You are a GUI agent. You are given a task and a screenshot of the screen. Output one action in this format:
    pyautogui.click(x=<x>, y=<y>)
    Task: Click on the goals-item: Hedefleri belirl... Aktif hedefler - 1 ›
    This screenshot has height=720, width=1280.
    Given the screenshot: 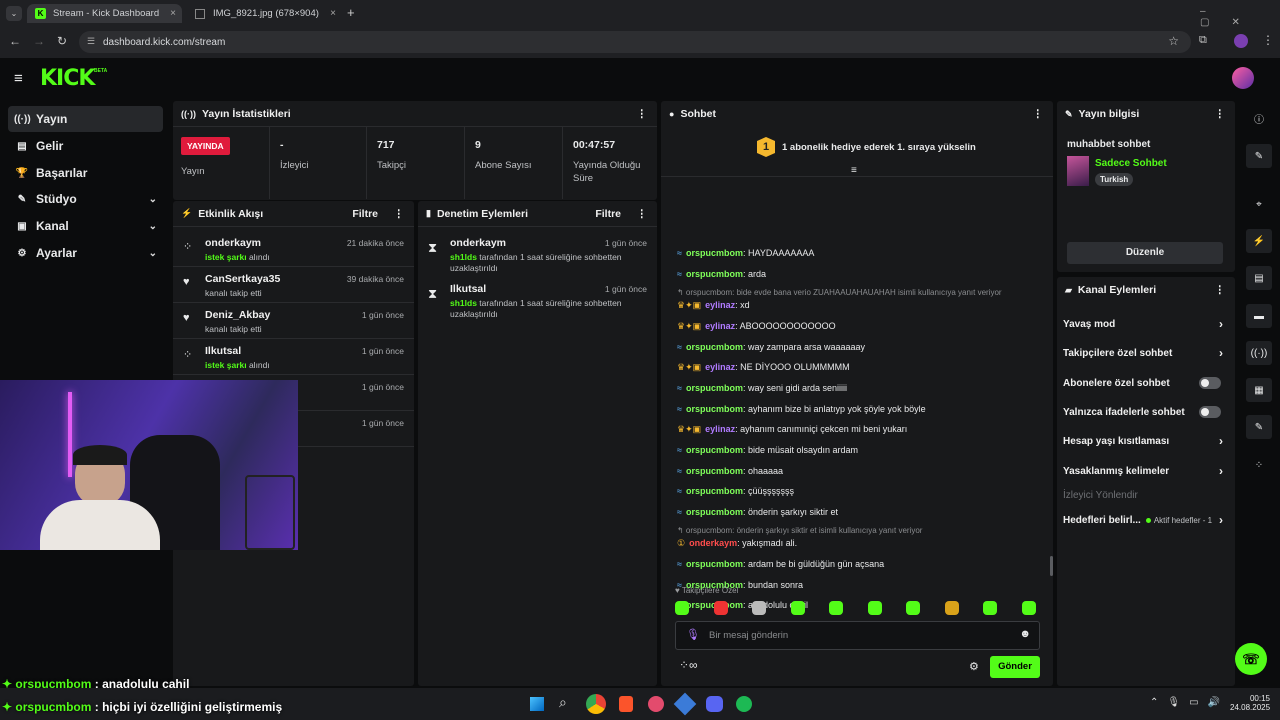 What is the action you would take?
    pyautogui.click(x=1145, y=520)
    